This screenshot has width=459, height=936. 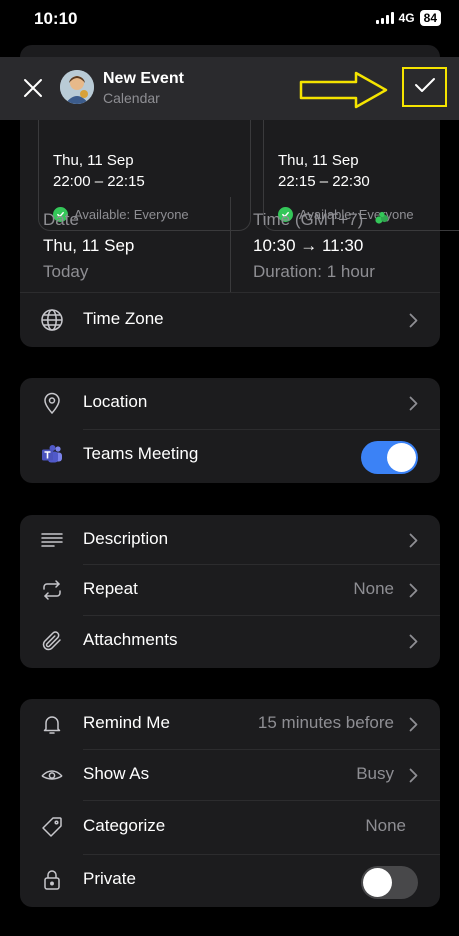 What do you see at coordinates (109, 878) in the screenshot?
I see `private-label: Private` at bounding box center [109, 878].